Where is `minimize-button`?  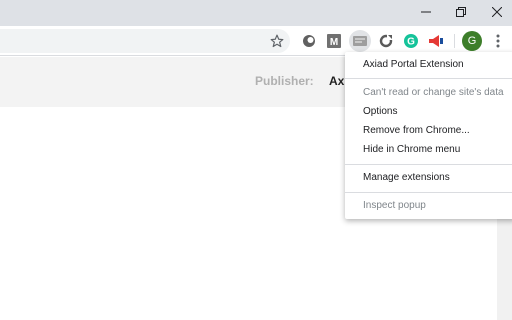 minimize-button is located at coordinates (426, 12).